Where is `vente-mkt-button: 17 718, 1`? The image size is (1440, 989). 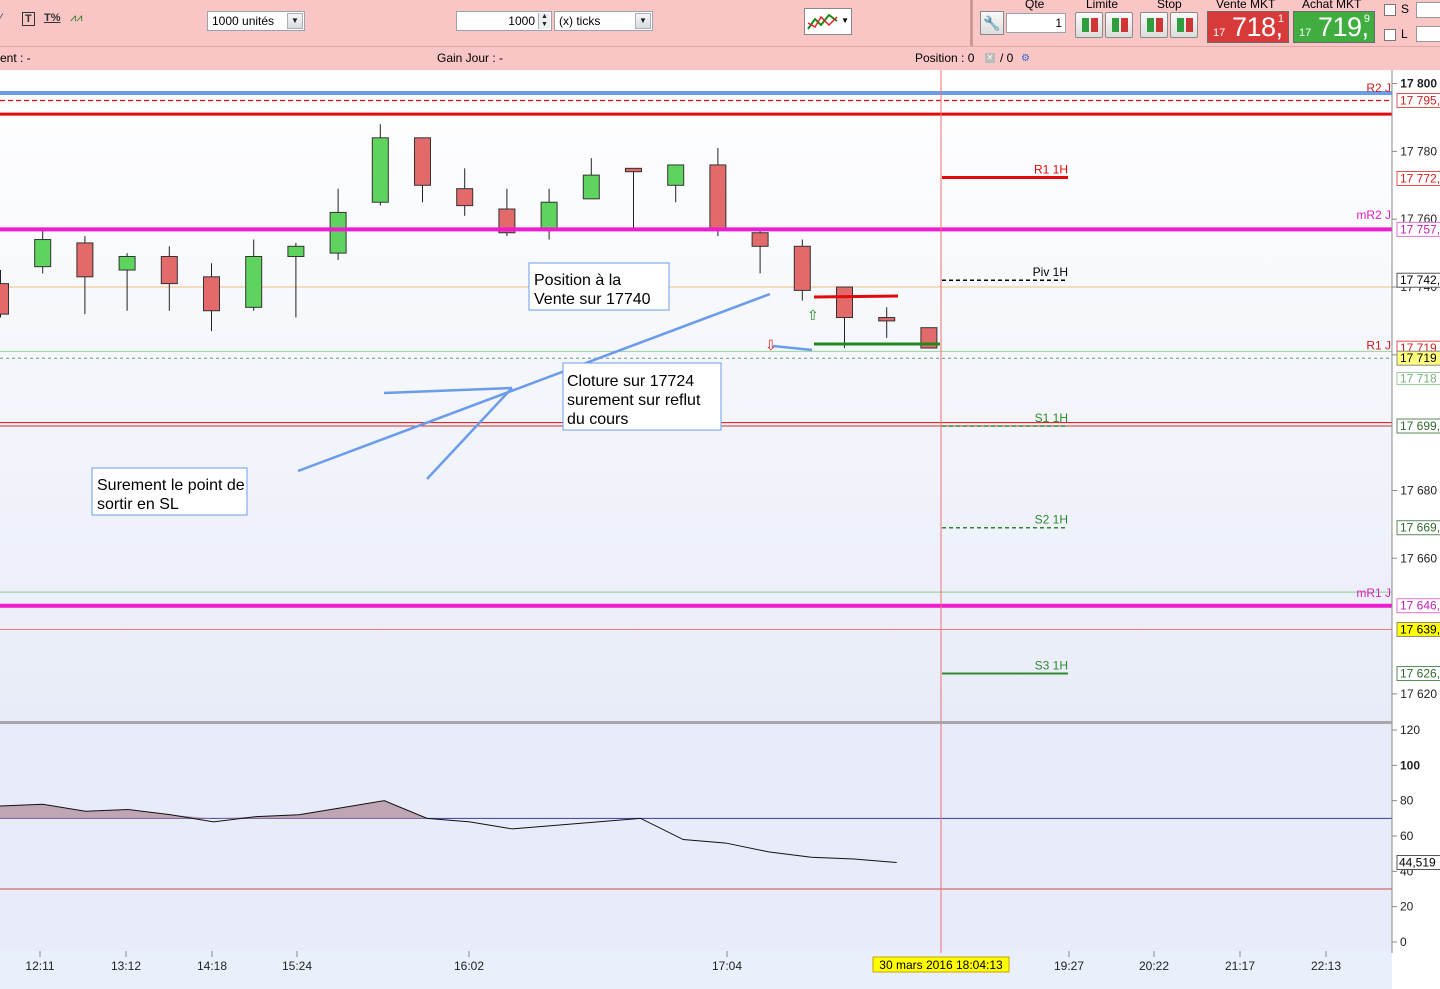 vente-mkt-button: 17 718, 1 is located at coordinates (1248, 27).